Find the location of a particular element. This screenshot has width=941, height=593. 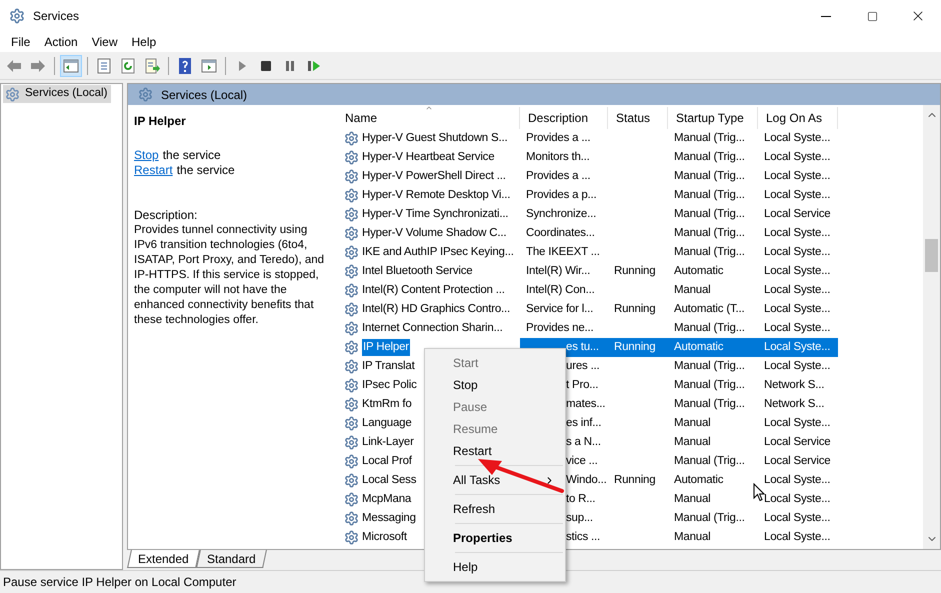

window-title: Services is located at coordinates (56, 16).